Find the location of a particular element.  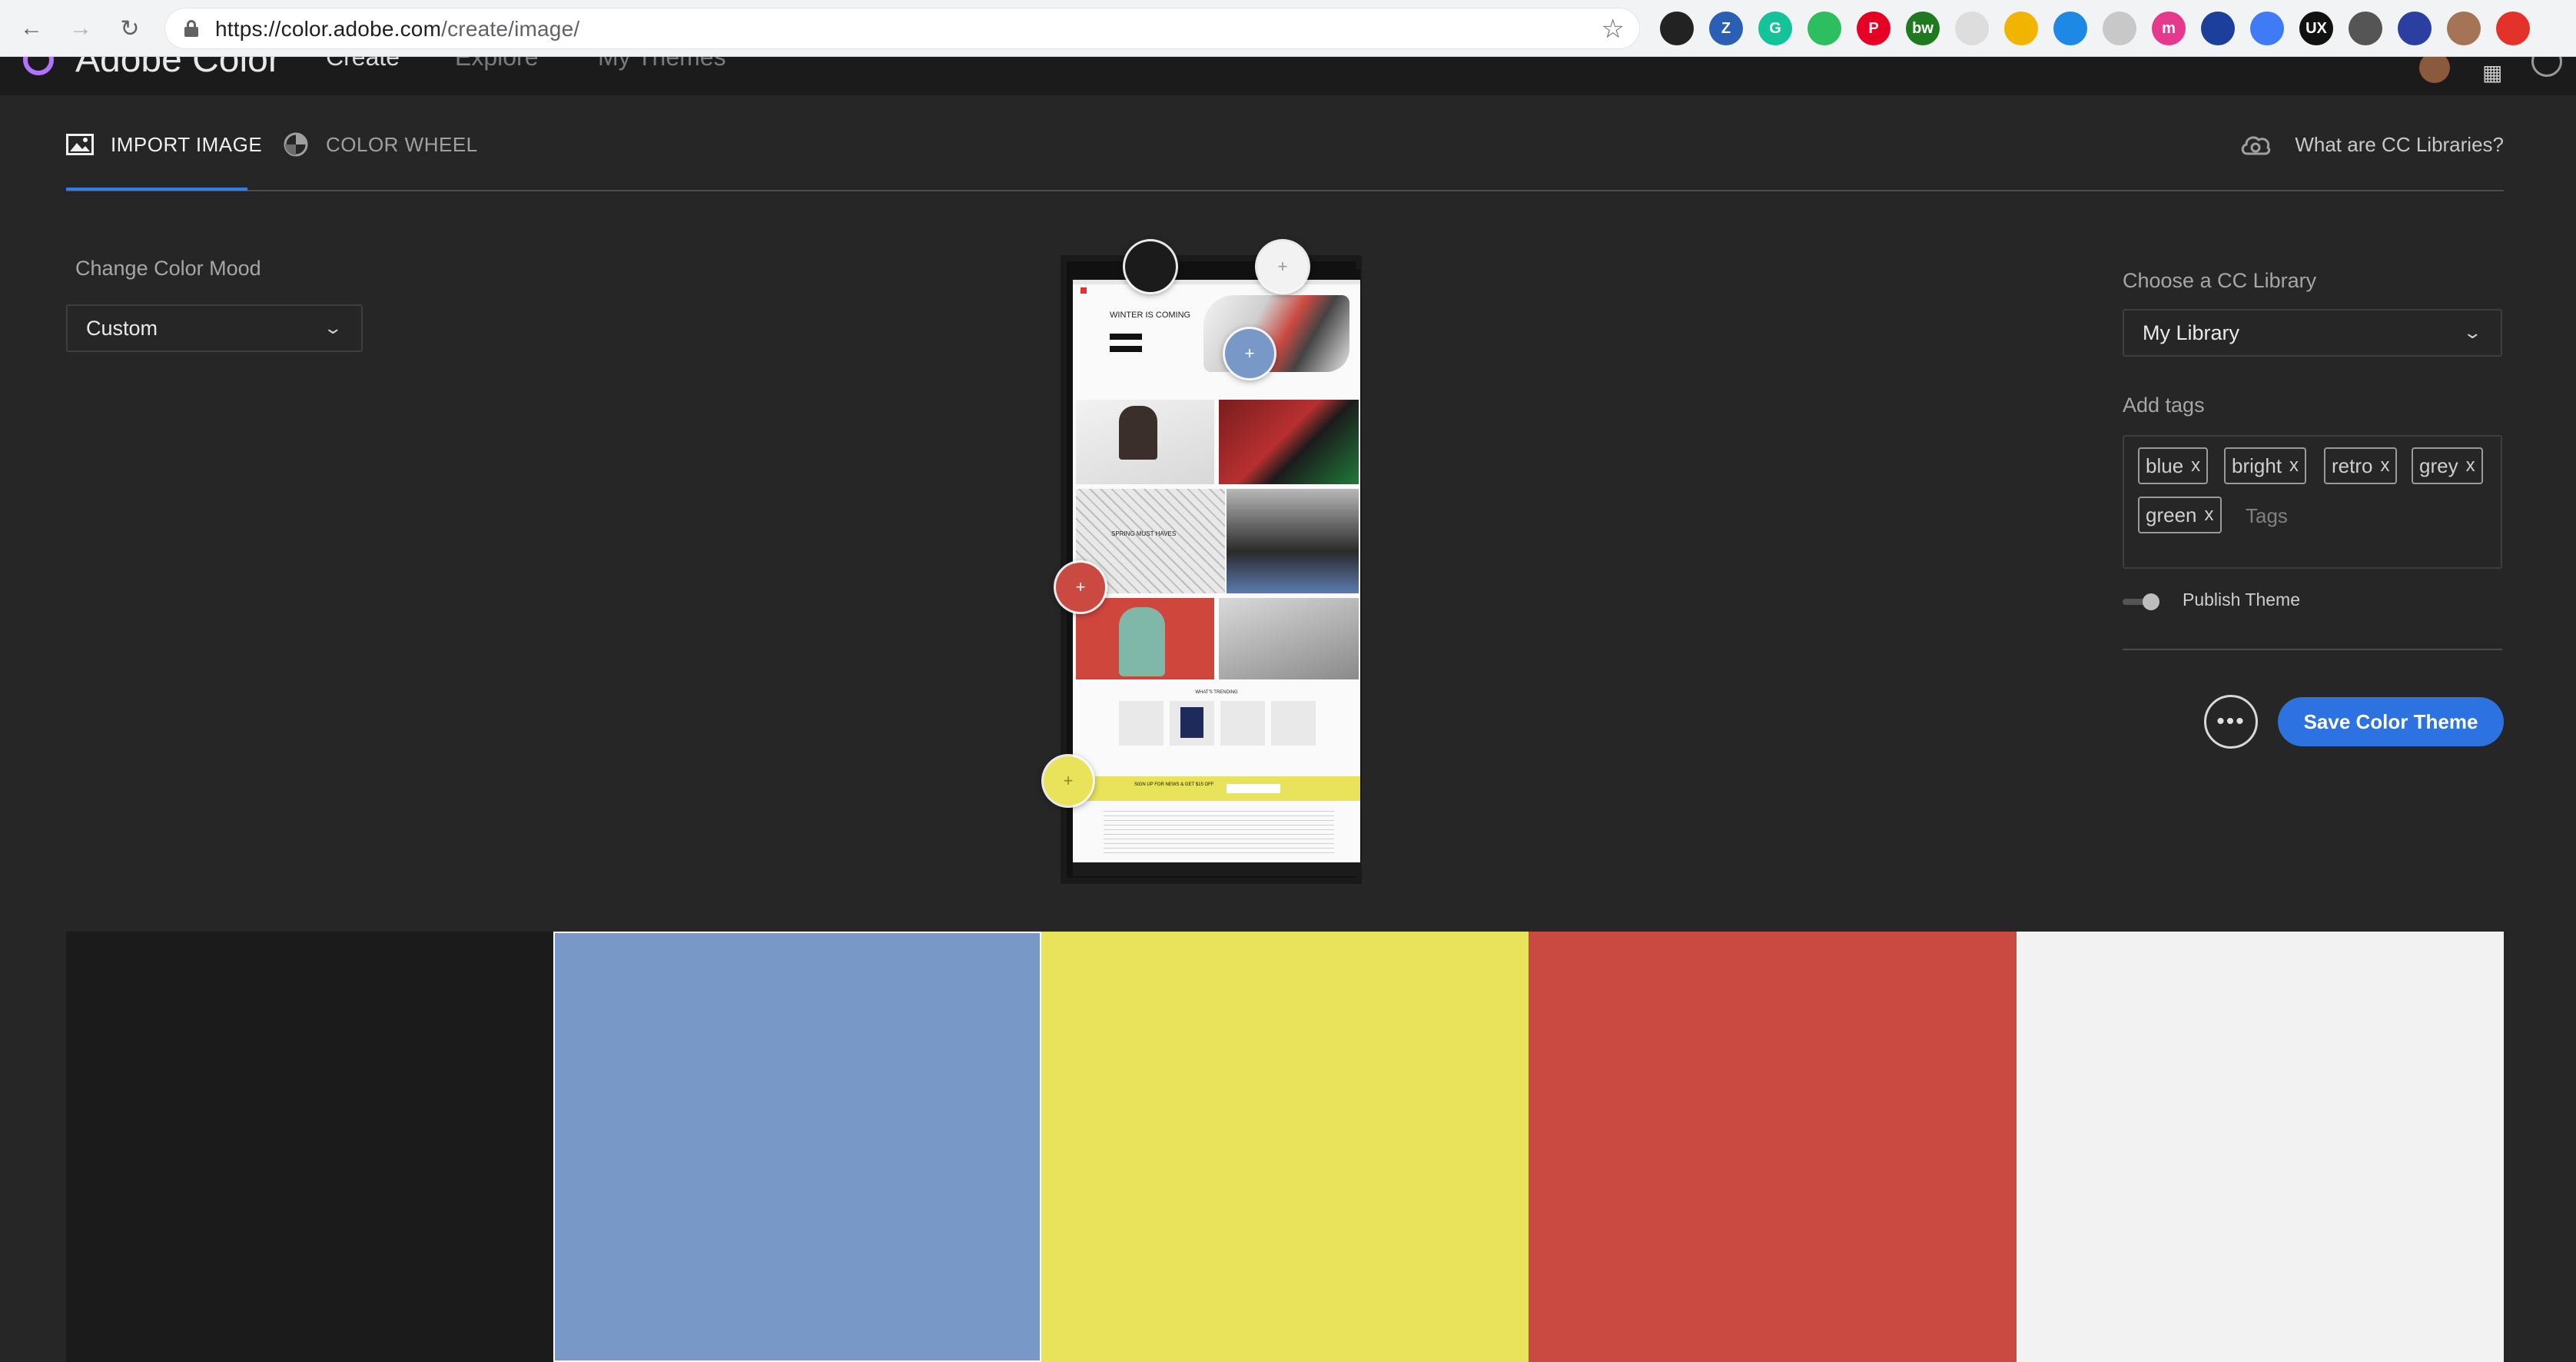

update-extension-icon is located at coordinates (2513, 28).